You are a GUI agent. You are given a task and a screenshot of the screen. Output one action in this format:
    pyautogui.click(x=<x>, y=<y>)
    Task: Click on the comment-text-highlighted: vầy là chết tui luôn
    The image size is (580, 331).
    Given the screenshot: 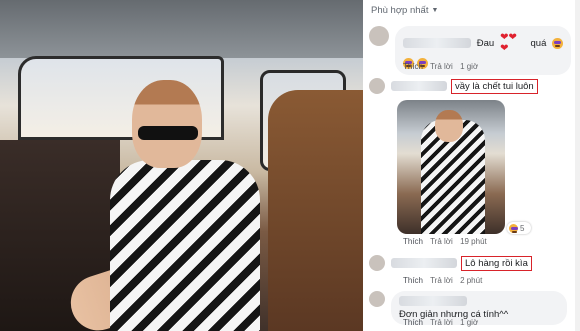 What is the action you would take?
    pyautogui.click(x=494, y=86)
    